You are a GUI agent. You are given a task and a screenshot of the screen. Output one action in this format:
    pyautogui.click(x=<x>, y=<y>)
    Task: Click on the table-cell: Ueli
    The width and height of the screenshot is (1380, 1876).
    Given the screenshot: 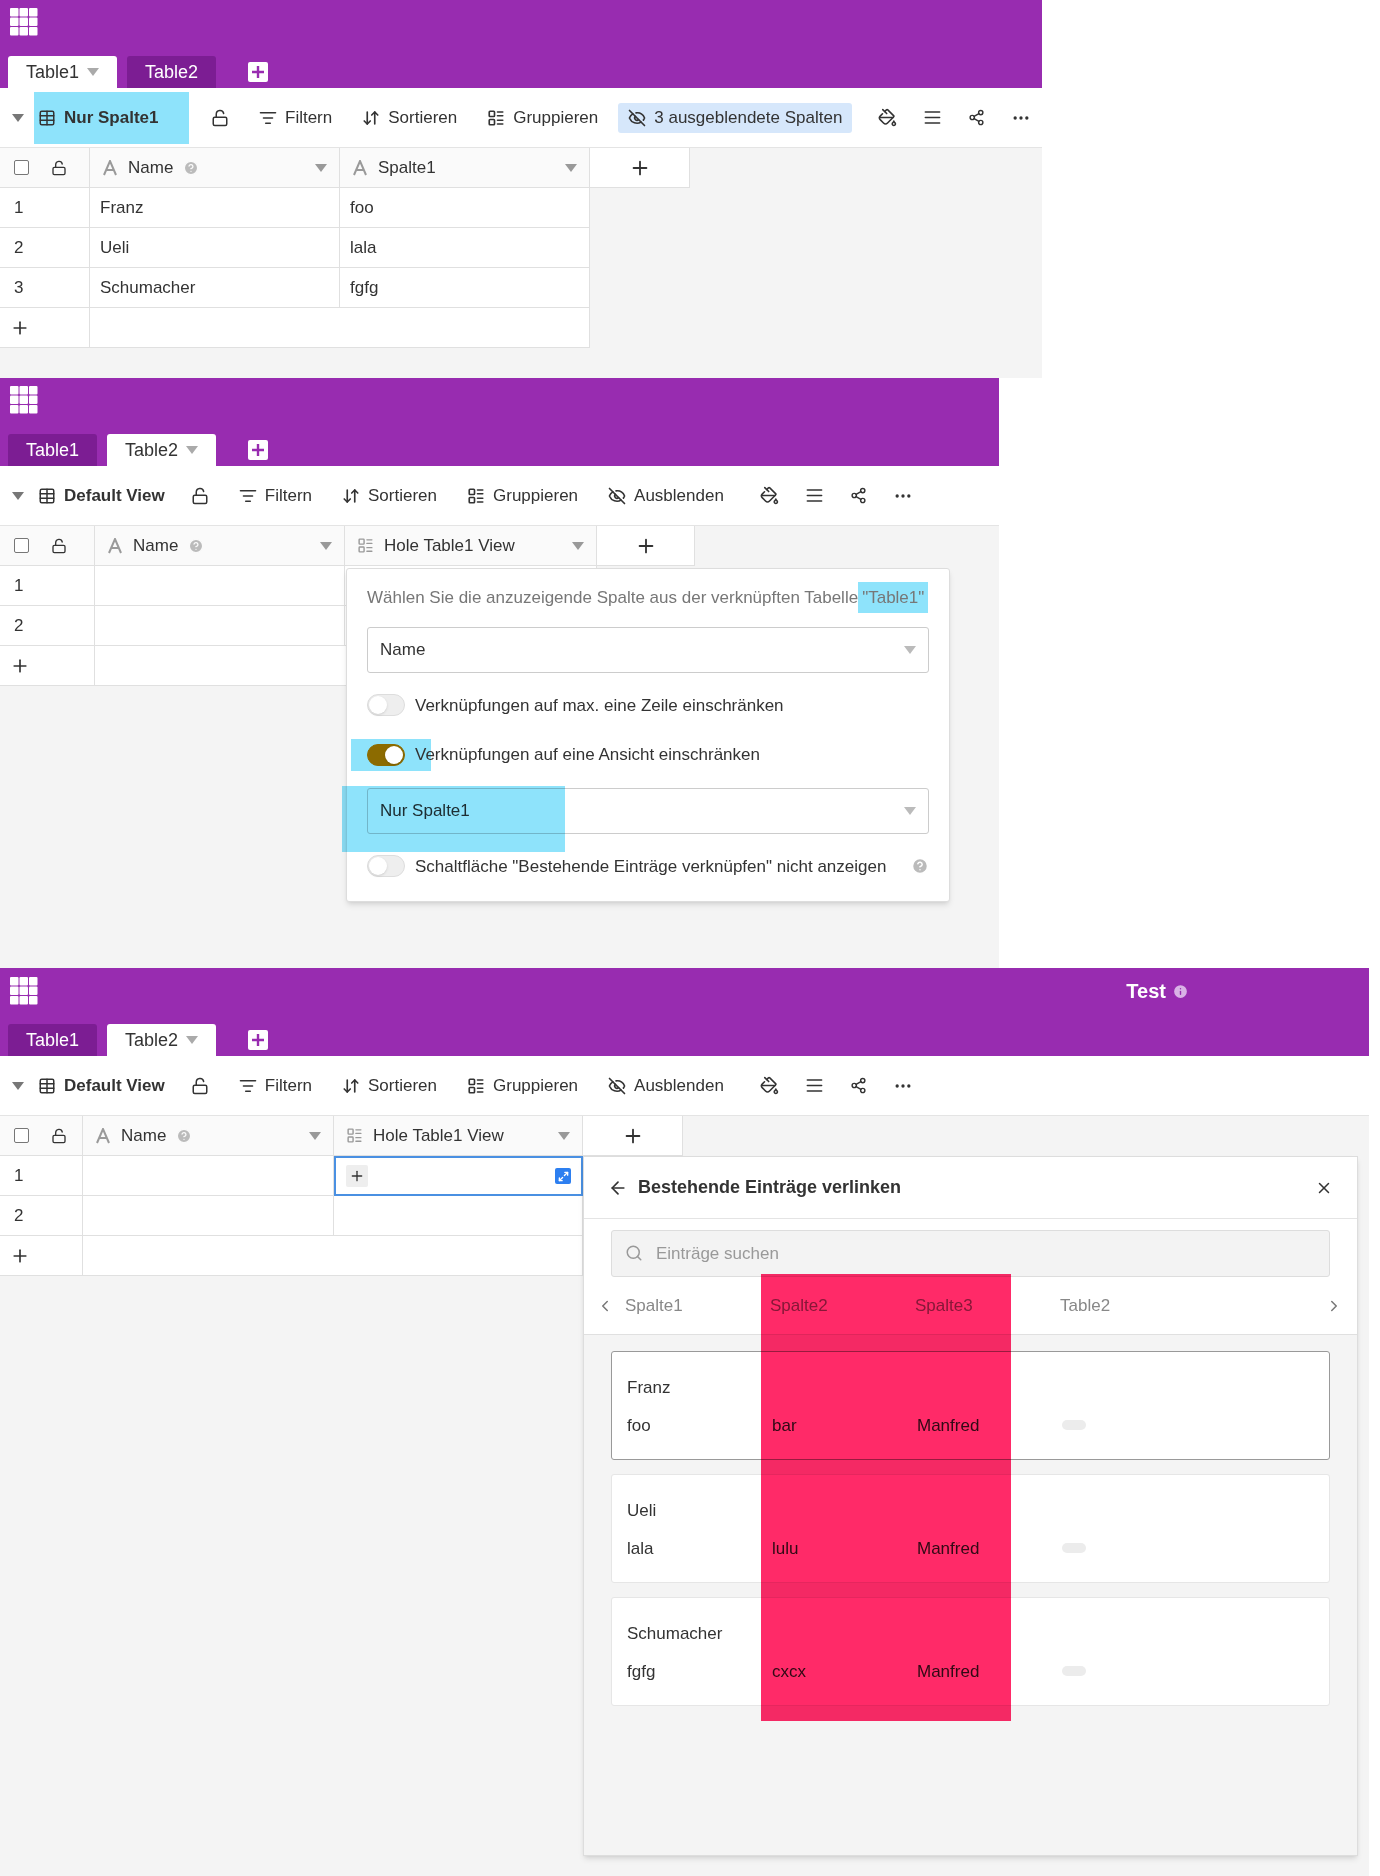 What is the action you would take?
    pyautogui.click(x=215, y=248)
    